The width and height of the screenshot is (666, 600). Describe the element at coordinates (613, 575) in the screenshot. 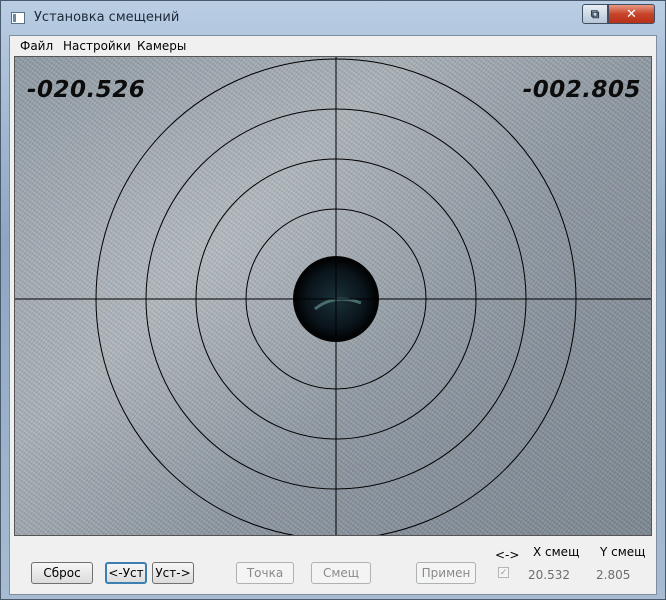

I see `y-offset-value: 2.805` at that location.